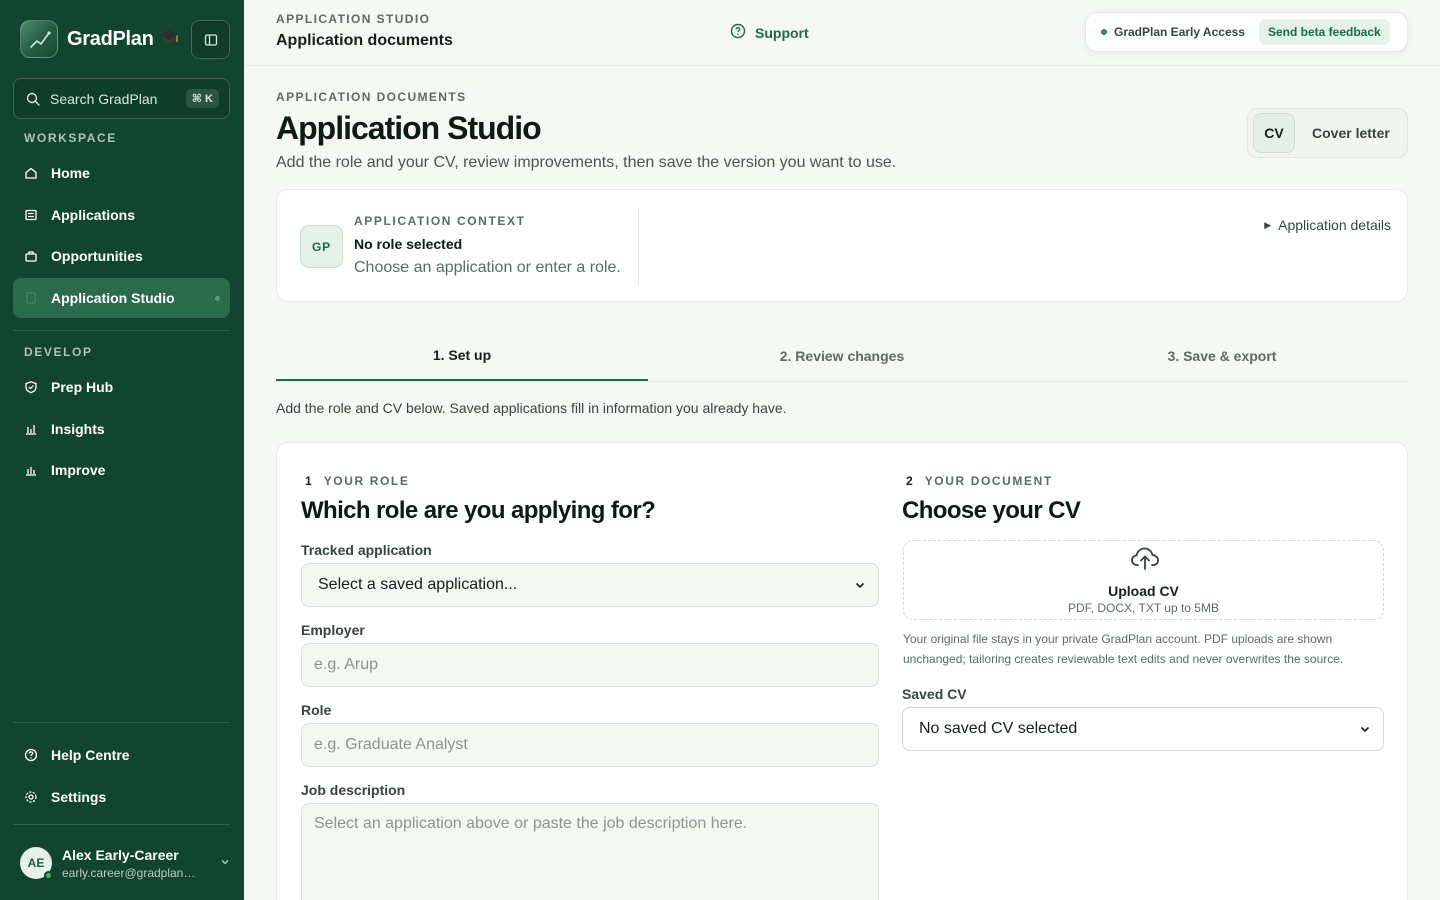 The width and height of the screenshot is (1440, 900). What do you see at coordinates (58, 352) in the screenshot?
I see `develop-label: DEVELOP` at bounding box center [58, 352].